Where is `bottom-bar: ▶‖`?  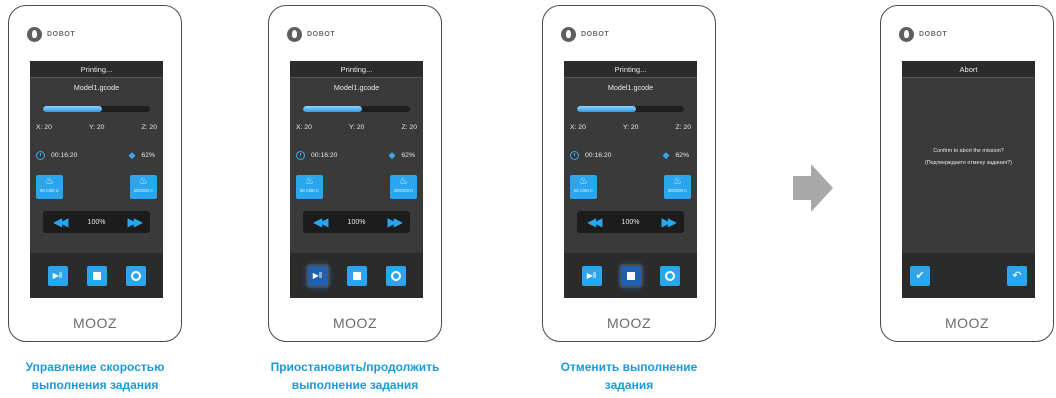 bottom-bar: ▶‖ is located at coordinates (356, 275).